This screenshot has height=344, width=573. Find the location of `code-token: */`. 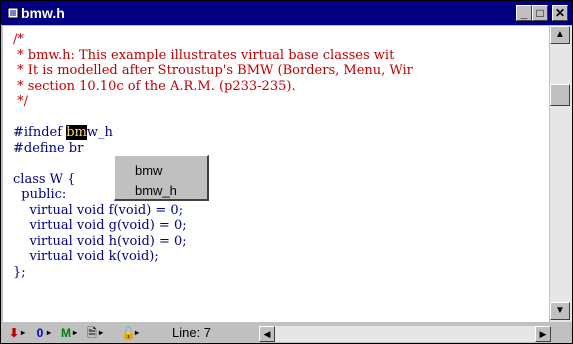

code-token: */ is located at coordinates (21, 101).